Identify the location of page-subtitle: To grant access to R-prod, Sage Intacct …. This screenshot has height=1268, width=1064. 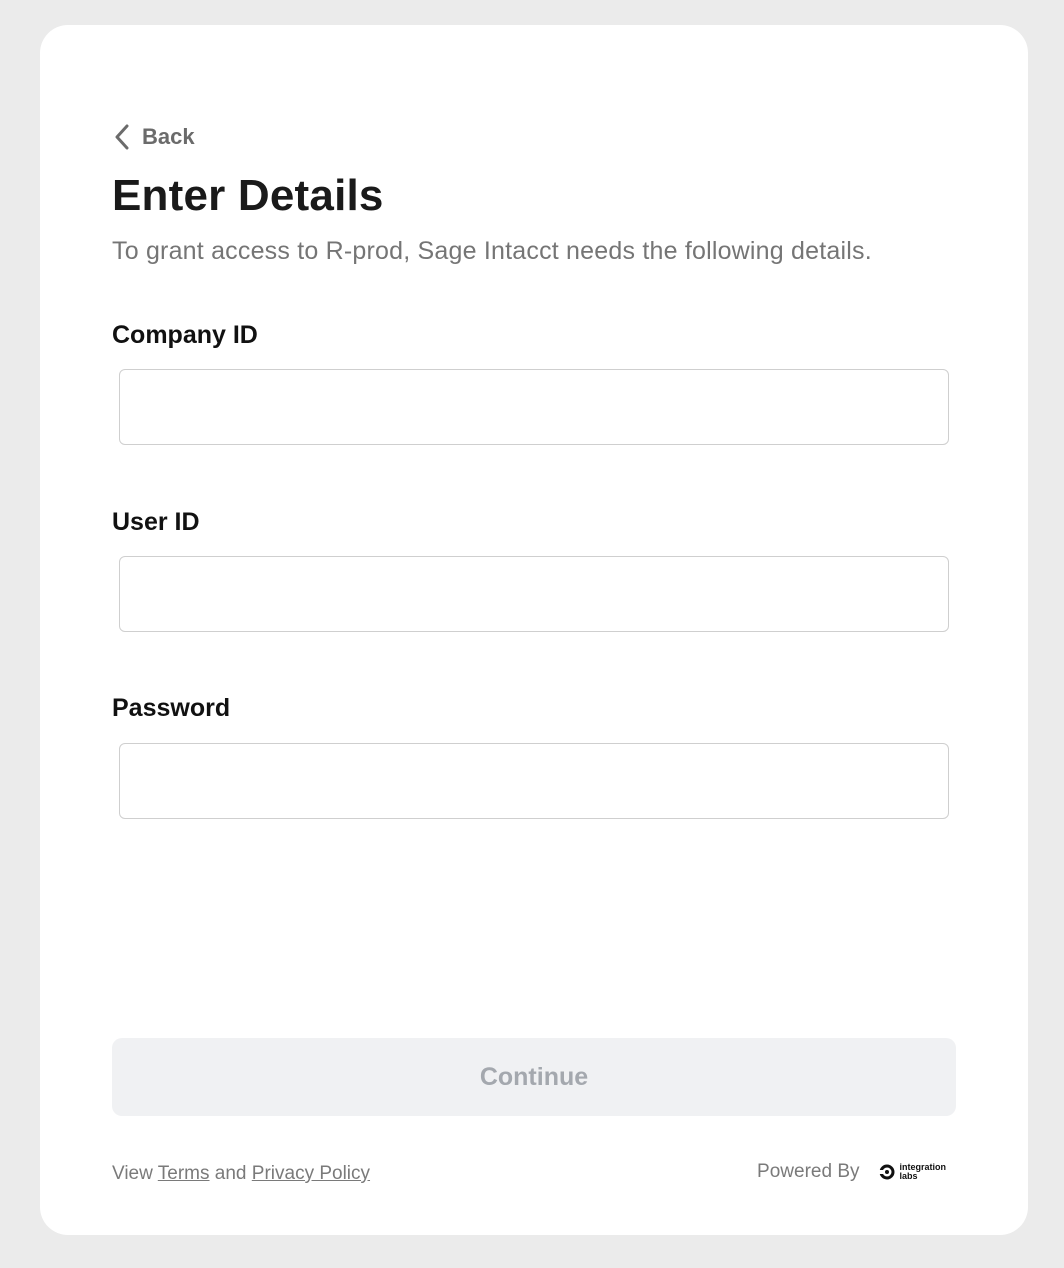
(492, 251).